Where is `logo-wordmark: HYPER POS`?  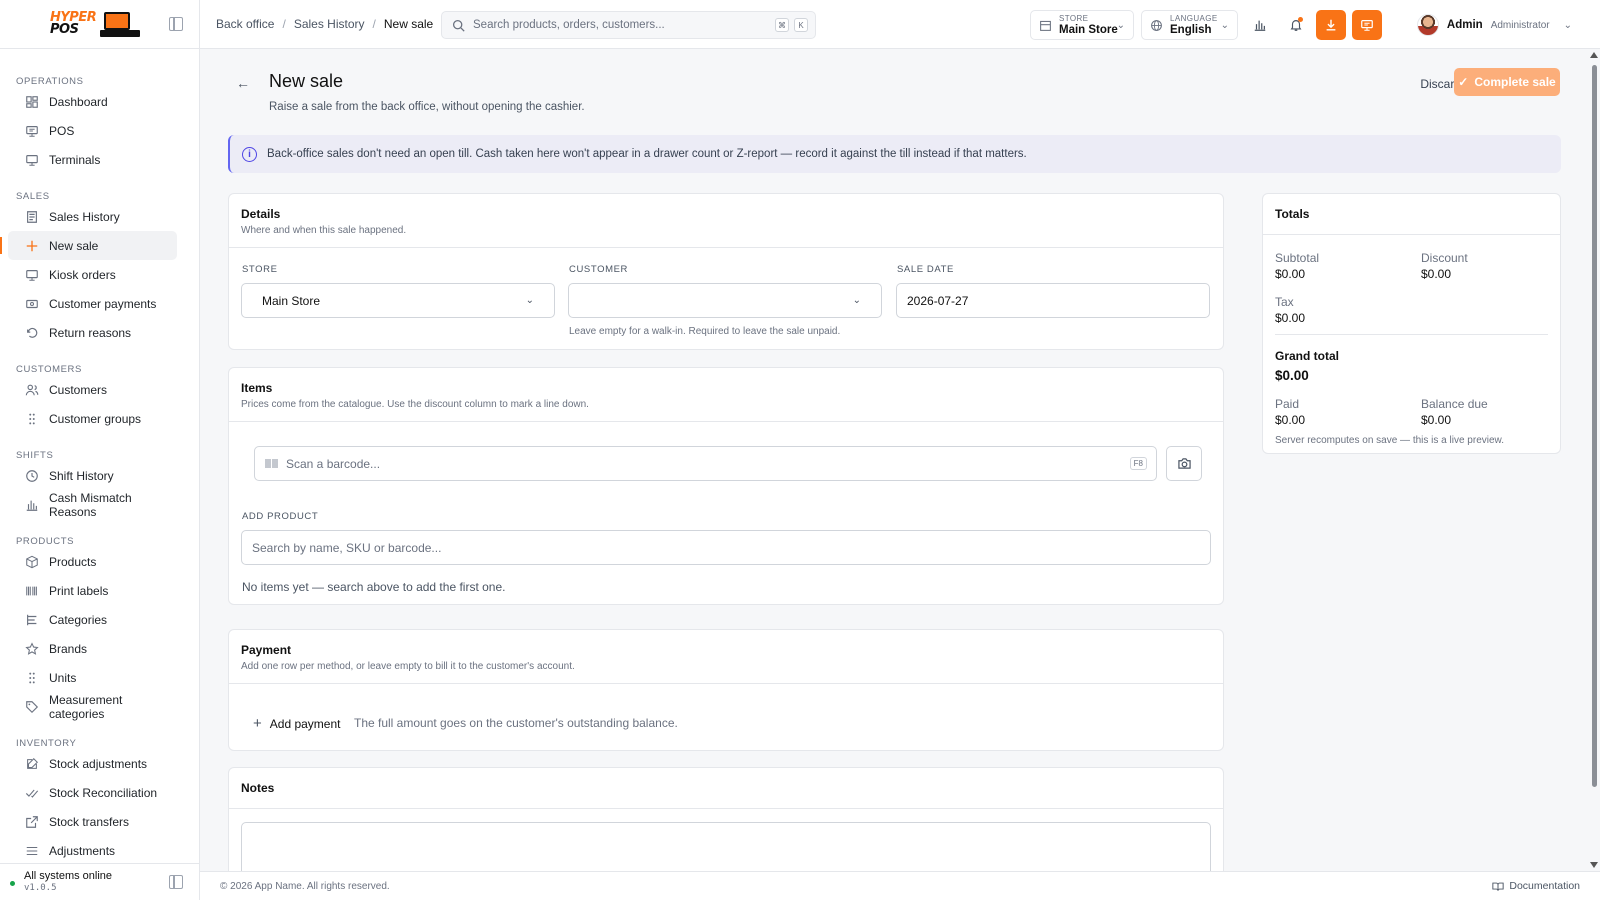
logo-wordmark: HYPER POS is located at coordinates (73, 23).